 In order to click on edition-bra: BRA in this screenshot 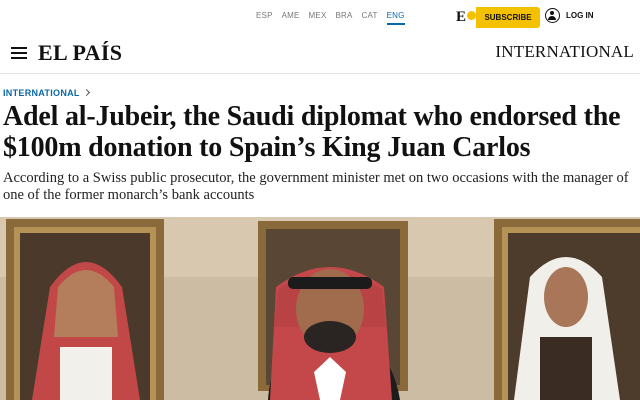, I will do `click(343, 18)`.